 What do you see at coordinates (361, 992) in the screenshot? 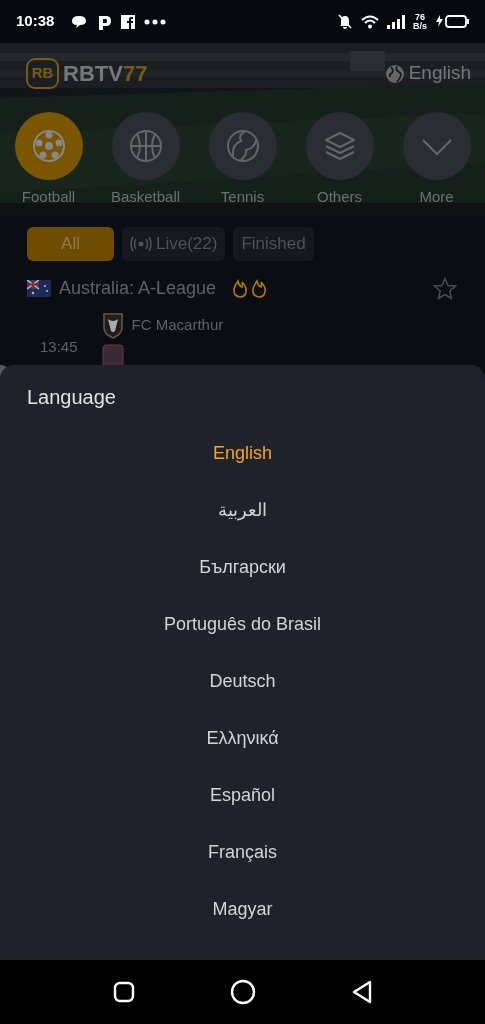
I see `back-icon` at bounding box center [361, 992].